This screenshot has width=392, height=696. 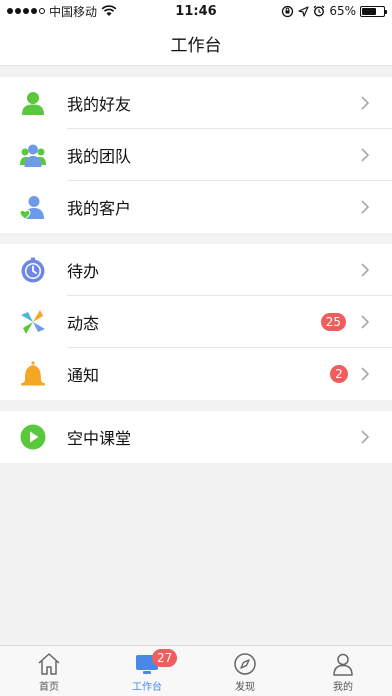 I want to click on activity-count-badge: 25, so click(x=333, y=322).